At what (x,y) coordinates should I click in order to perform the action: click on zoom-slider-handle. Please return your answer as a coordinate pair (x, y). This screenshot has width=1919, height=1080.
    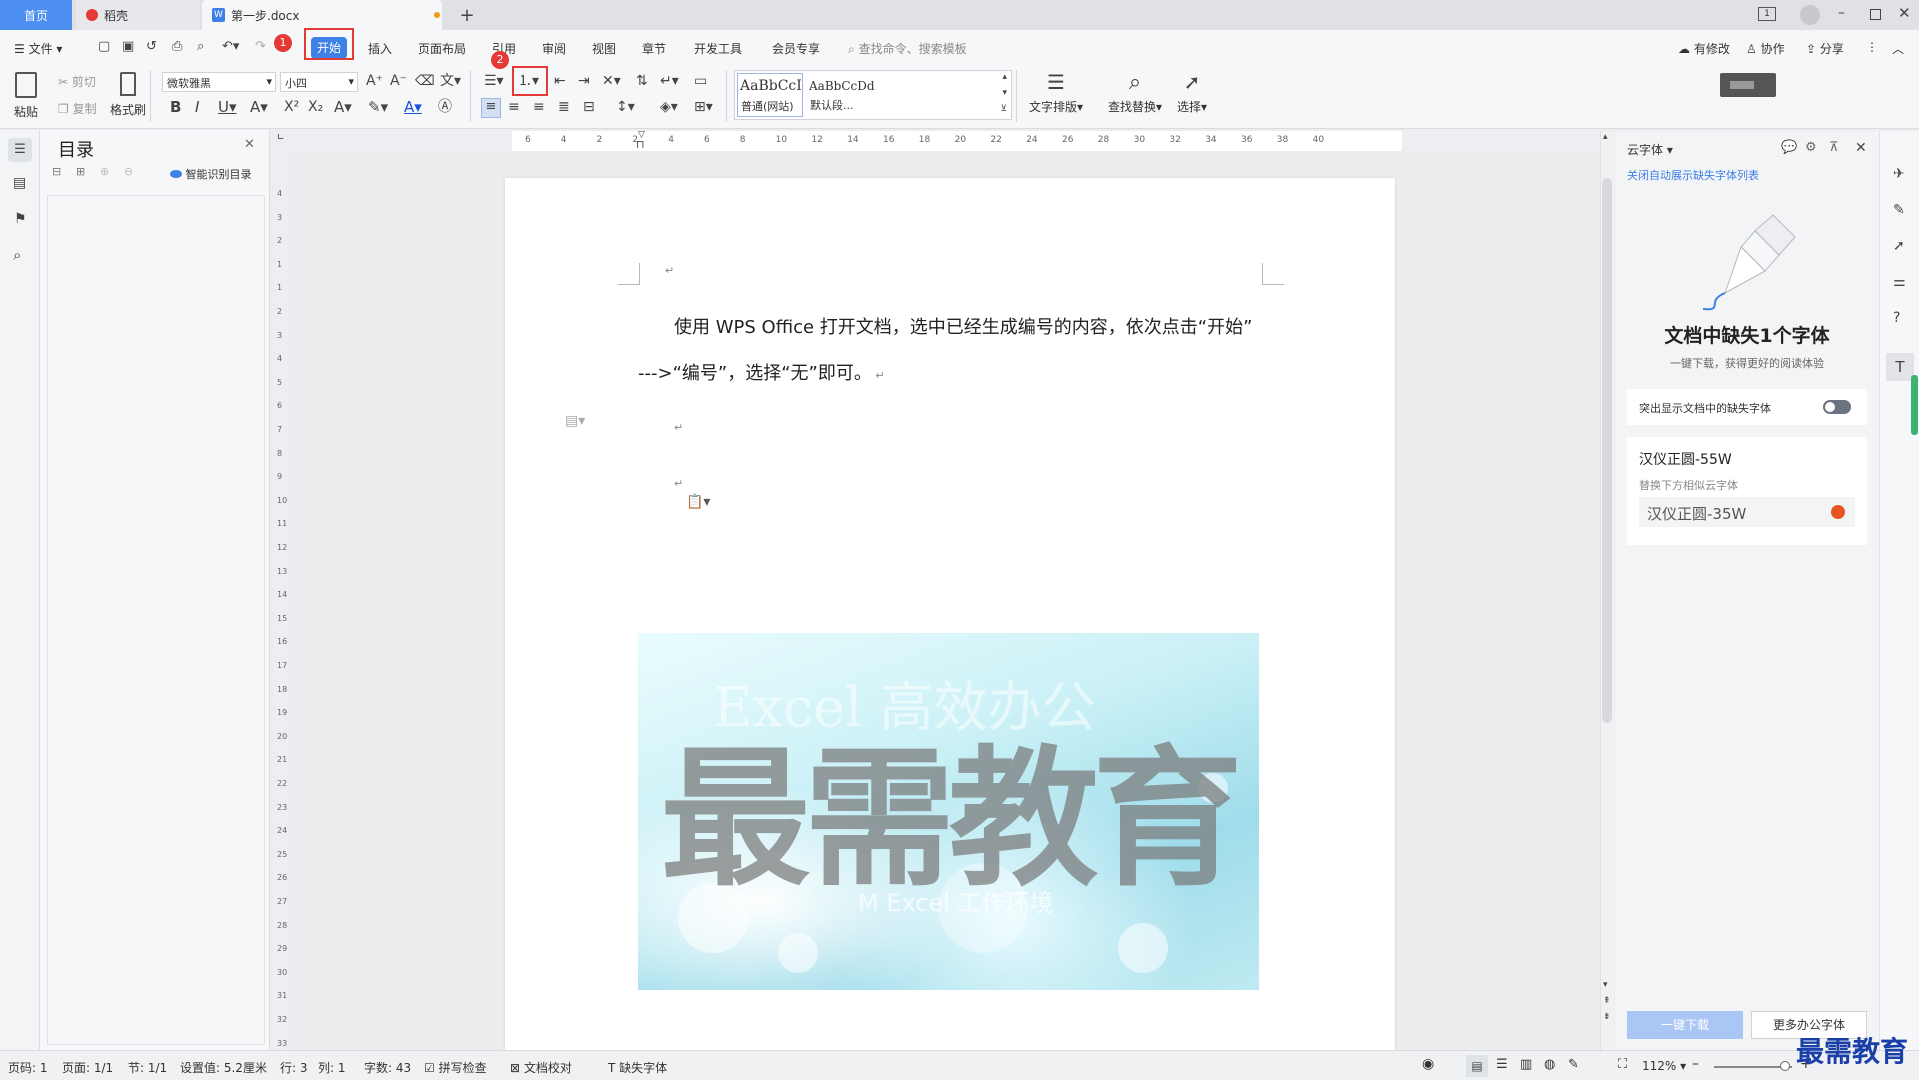
    Looking at the image, I should click on (1785, 1066).